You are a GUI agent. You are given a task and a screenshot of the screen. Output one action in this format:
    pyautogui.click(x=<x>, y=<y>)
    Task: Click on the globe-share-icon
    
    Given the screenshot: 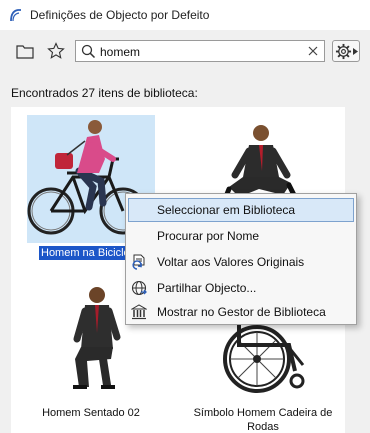 What is the action you would take?
    pyautogui.click(x=139, y=288)
    